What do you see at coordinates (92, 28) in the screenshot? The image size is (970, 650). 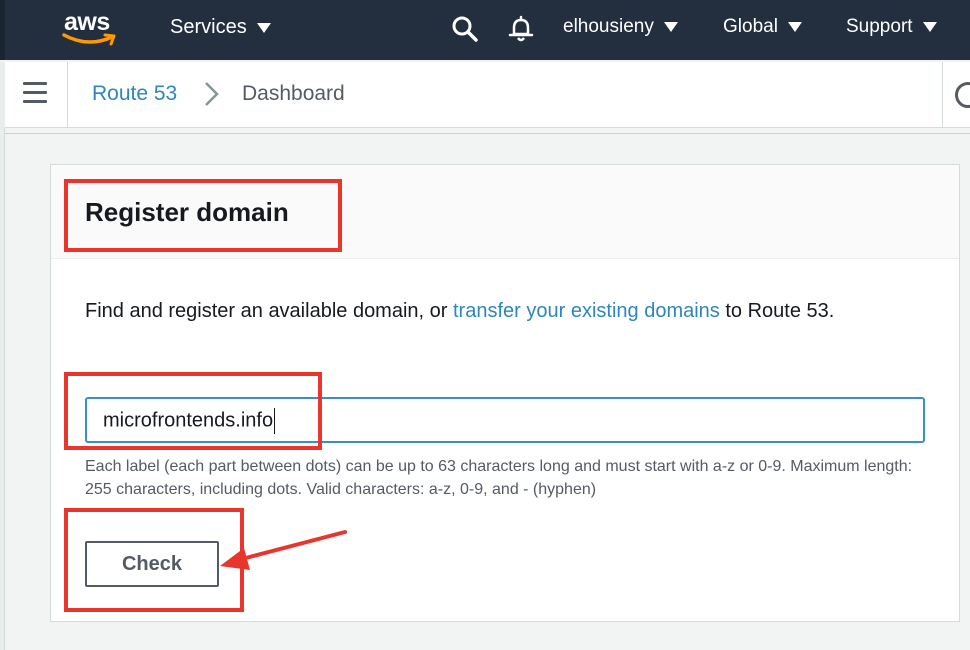 I see `aws-logo: aws` at bounding box center [92, 28].